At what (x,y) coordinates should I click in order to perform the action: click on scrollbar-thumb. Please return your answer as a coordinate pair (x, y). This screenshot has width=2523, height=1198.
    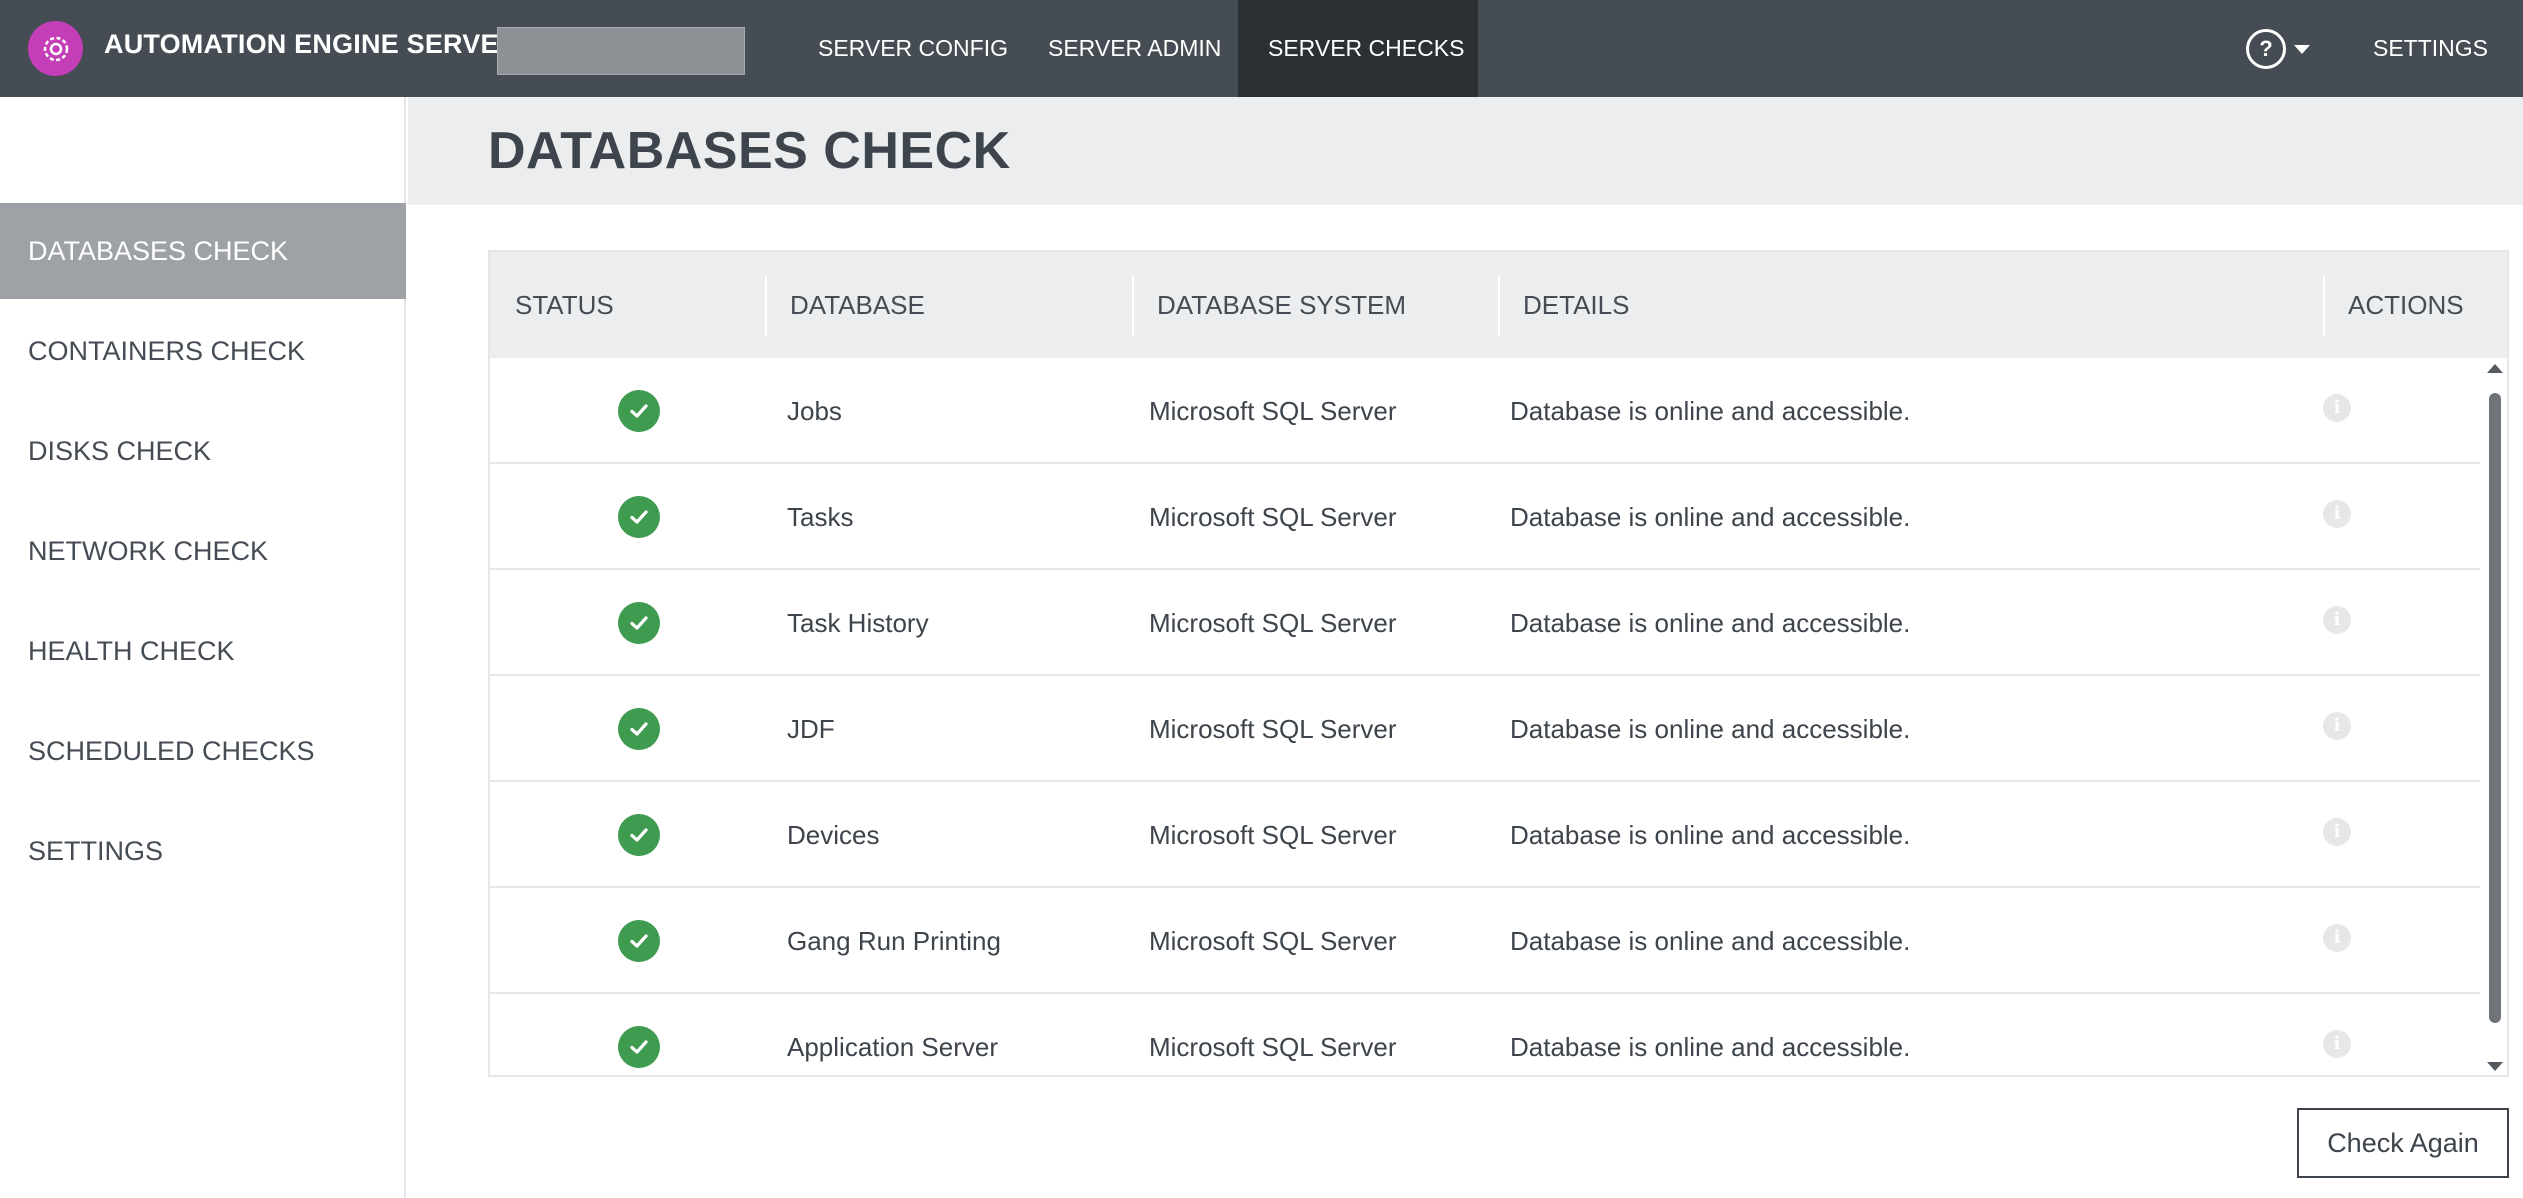
    Looking at the image, I should click on (2495, 708).